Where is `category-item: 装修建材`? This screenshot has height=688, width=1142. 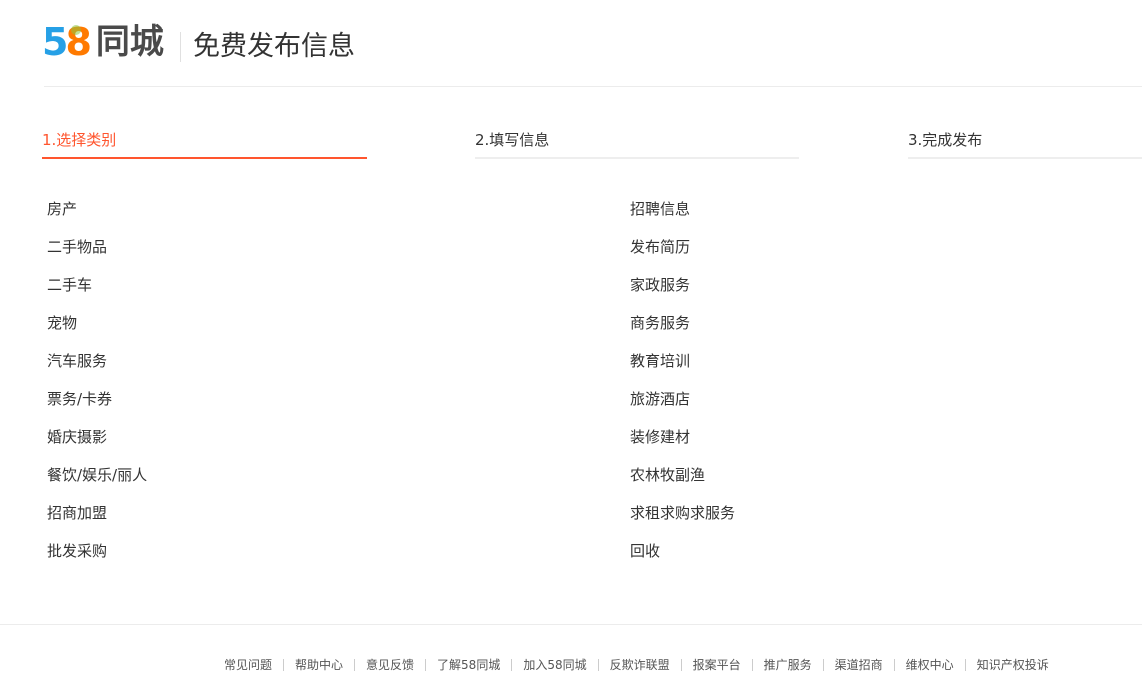
category-item: 装修建材 is located at coordinates (682, 437).